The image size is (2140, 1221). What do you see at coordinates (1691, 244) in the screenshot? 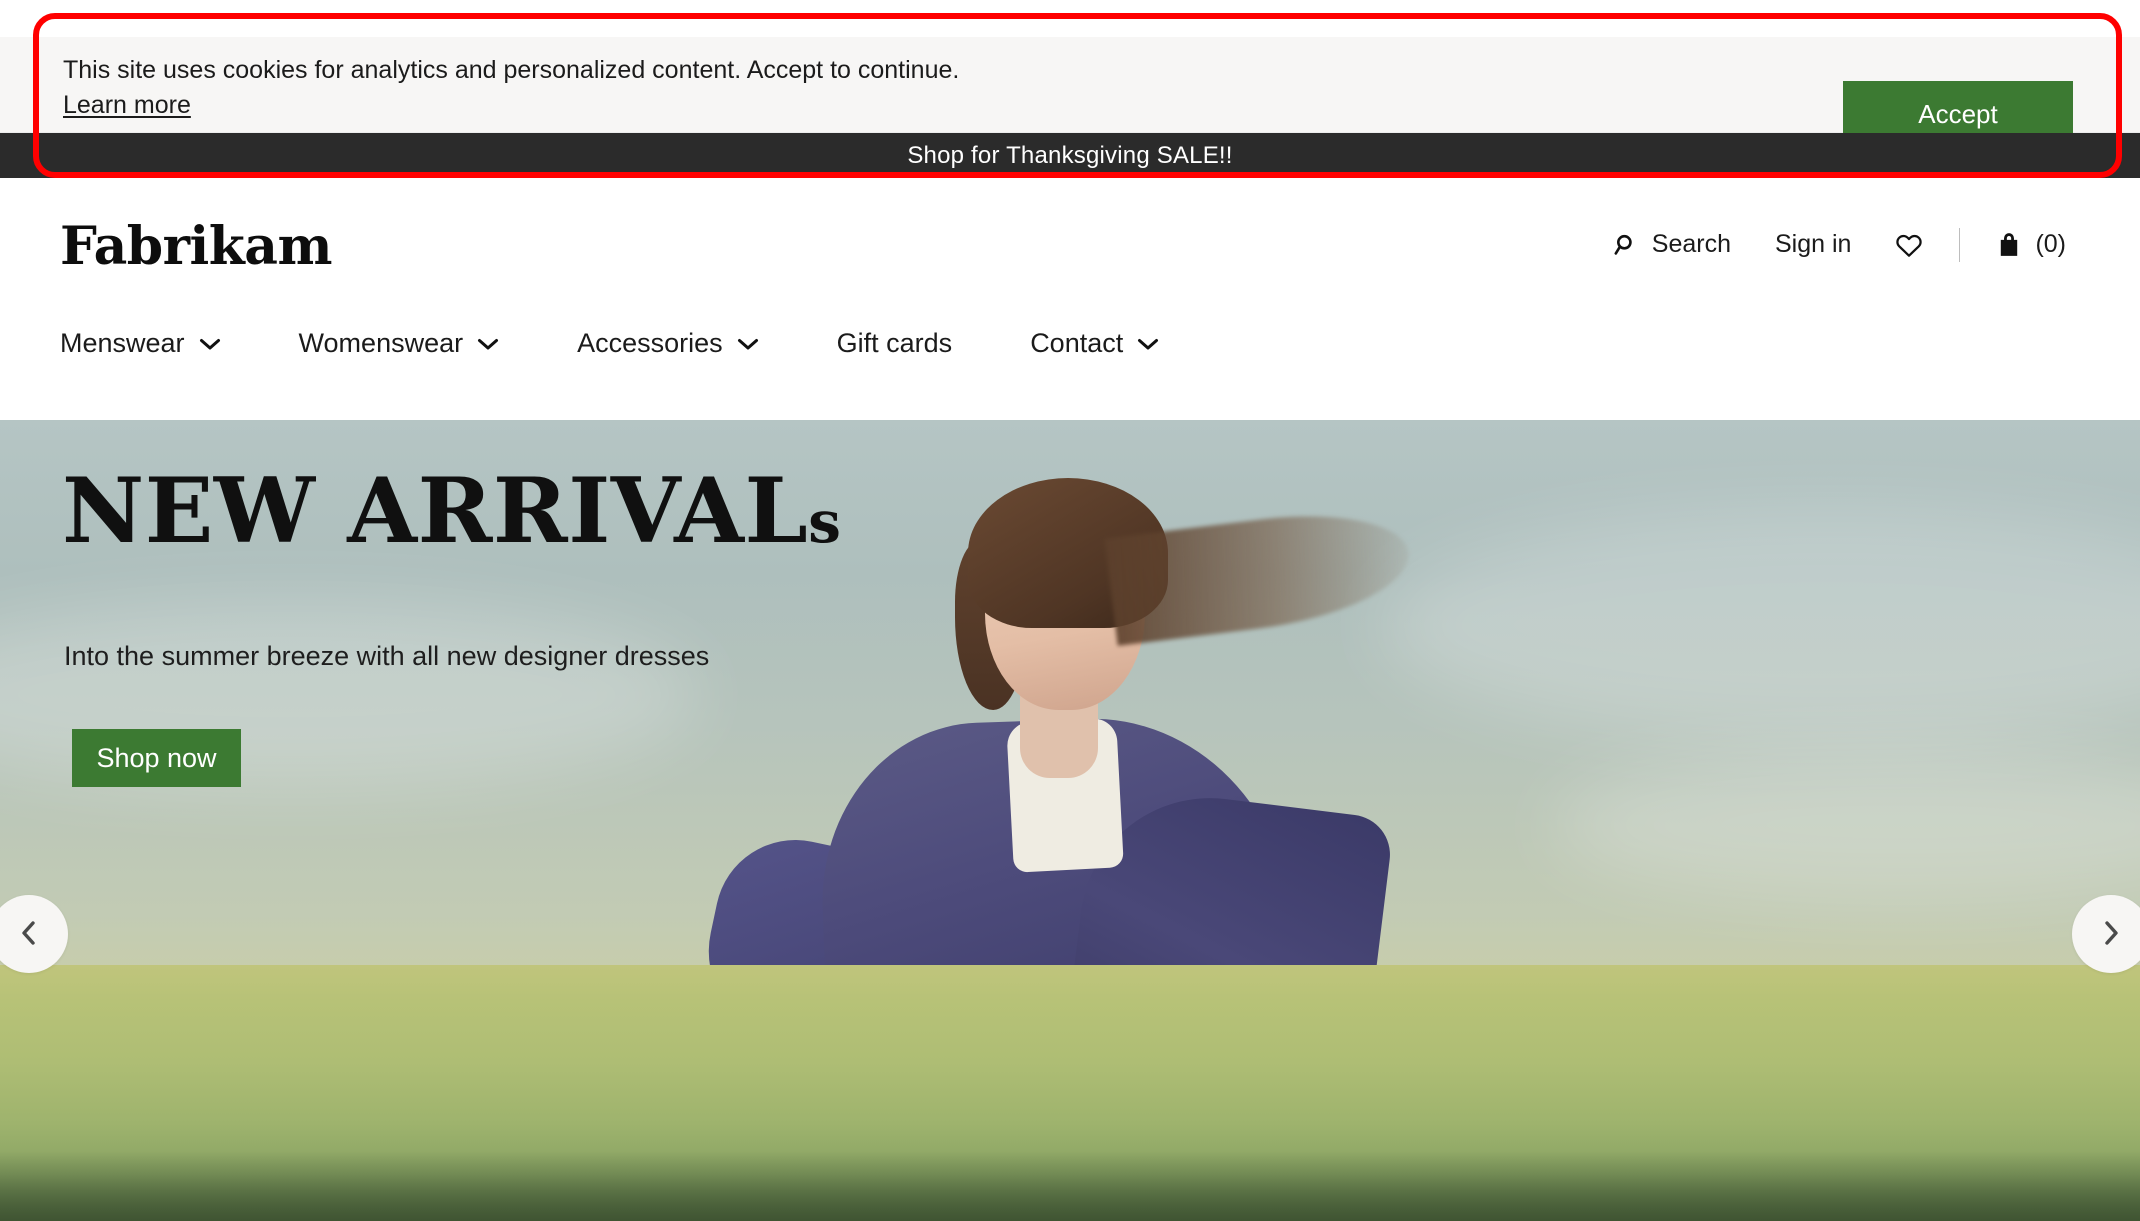
I see `search-label: Search` at bounding box center [1691, 244].